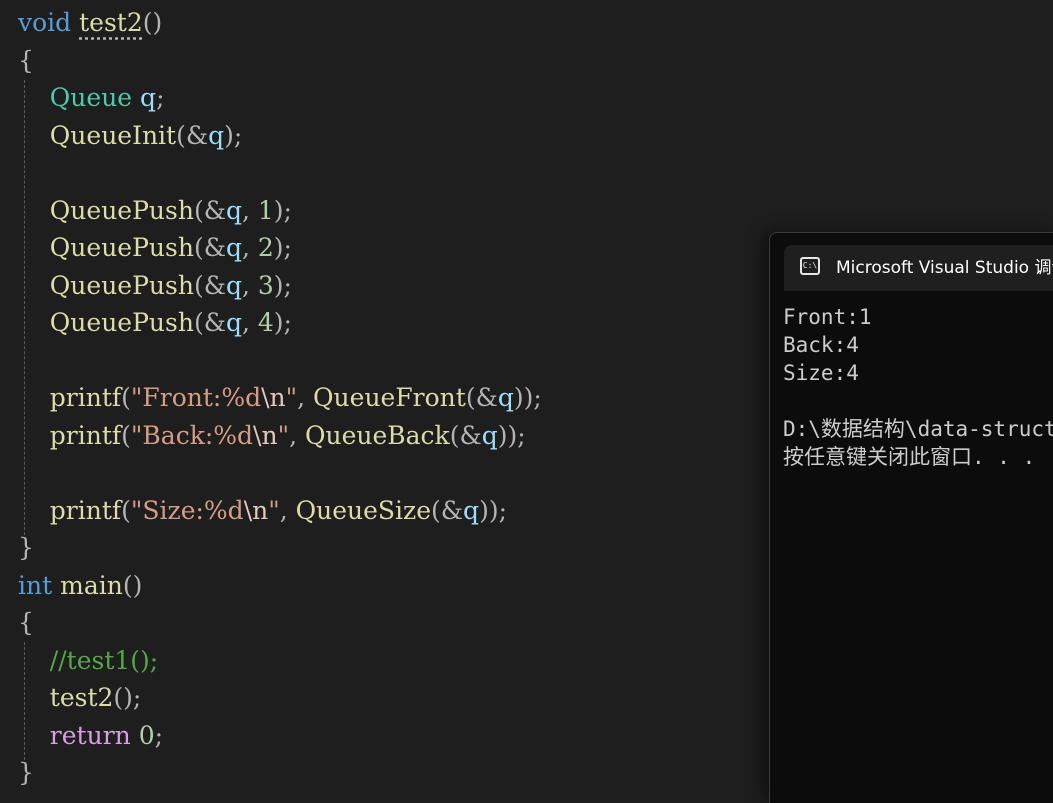  What do you see at coordinates (810, 266) in the screenshot?
I see `console-icon: C:\` at bounding box center [810, 266].